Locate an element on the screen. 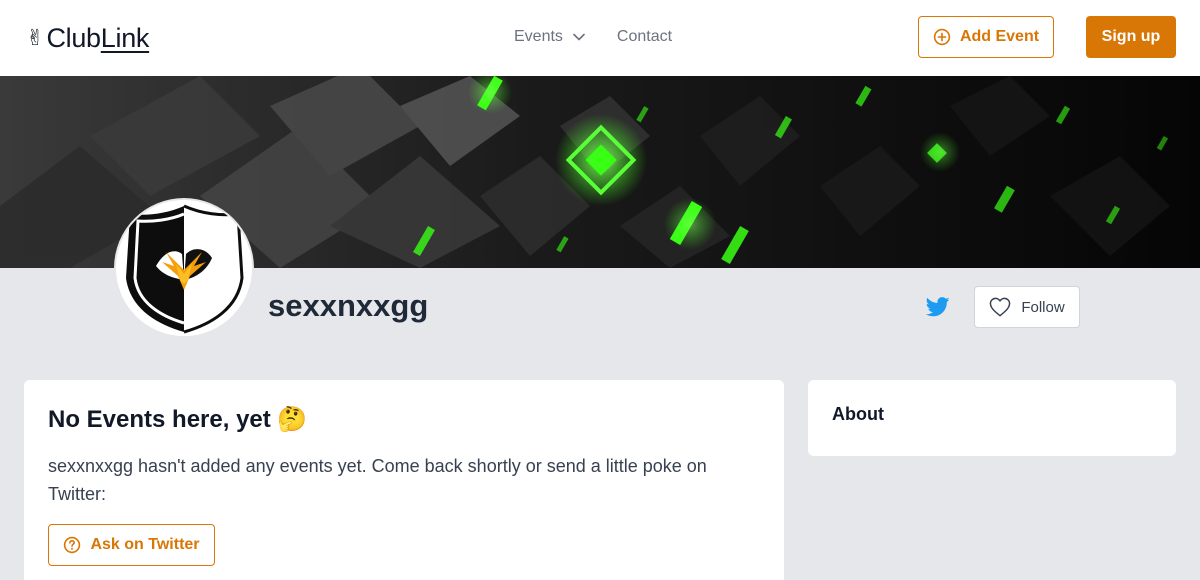  about-card: About is located at coordinates (992, 418).